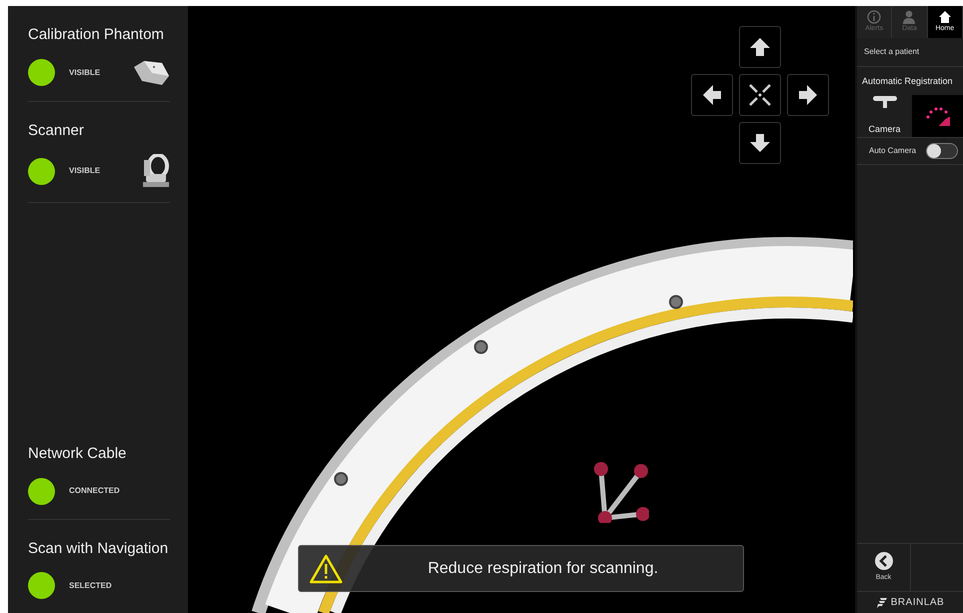 The height and width of the screenshot is (613, 963). I want to click on status-text: CONNECTED, so click(95, 491).